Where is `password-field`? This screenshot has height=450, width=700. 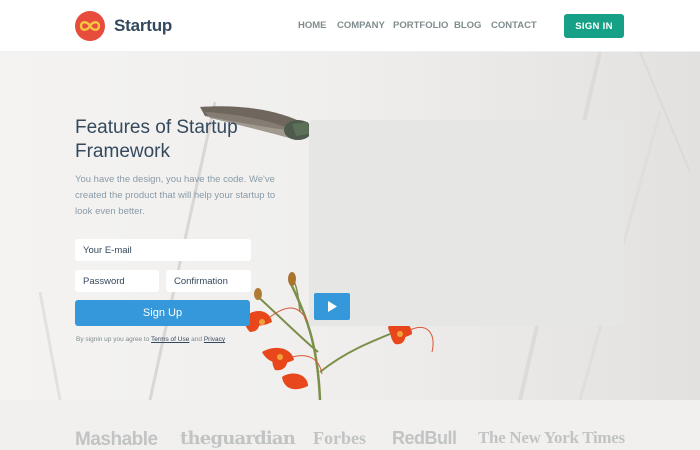 password-field is located at coordinates (117, 281).